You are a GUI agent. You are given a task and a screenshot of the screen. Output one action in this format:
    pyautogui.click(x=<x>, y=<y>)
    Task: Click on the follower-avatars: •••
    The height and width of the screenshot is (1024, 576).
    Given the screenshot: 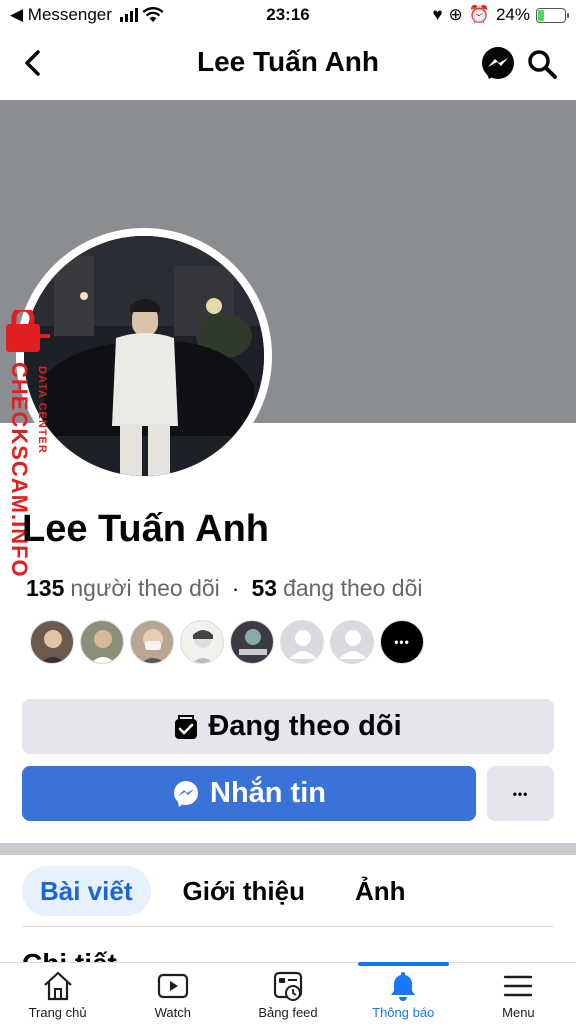 What is the action you would take?
    pyautogui.click(x=227, y=642)
    